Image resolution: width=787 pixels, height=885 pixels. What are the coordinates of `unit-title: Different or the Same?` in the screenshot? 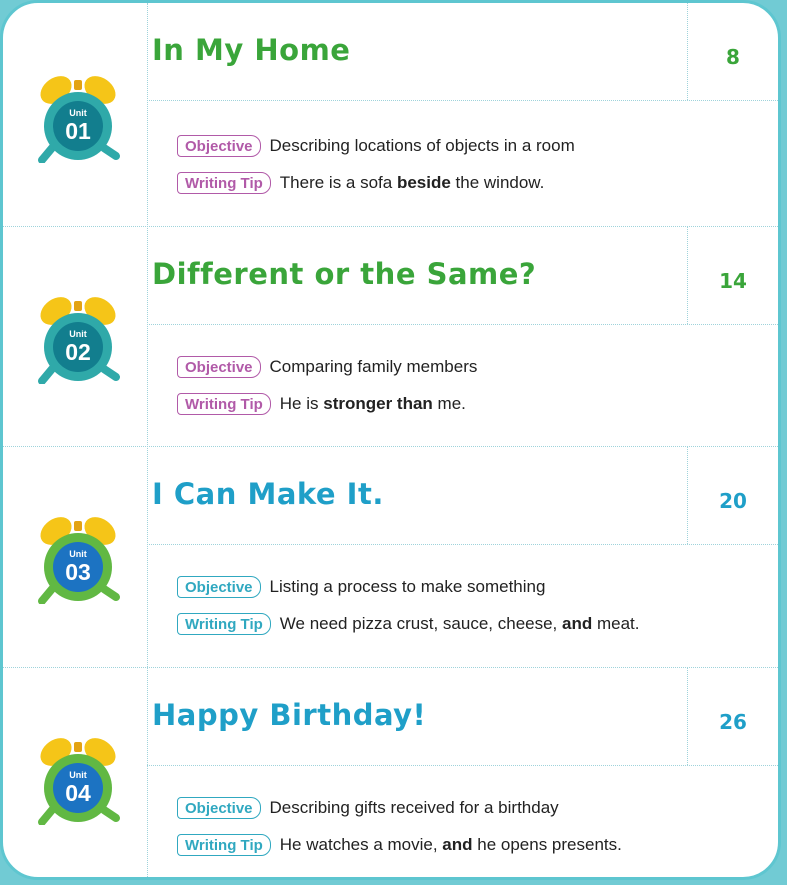 It's located at (344, 274).